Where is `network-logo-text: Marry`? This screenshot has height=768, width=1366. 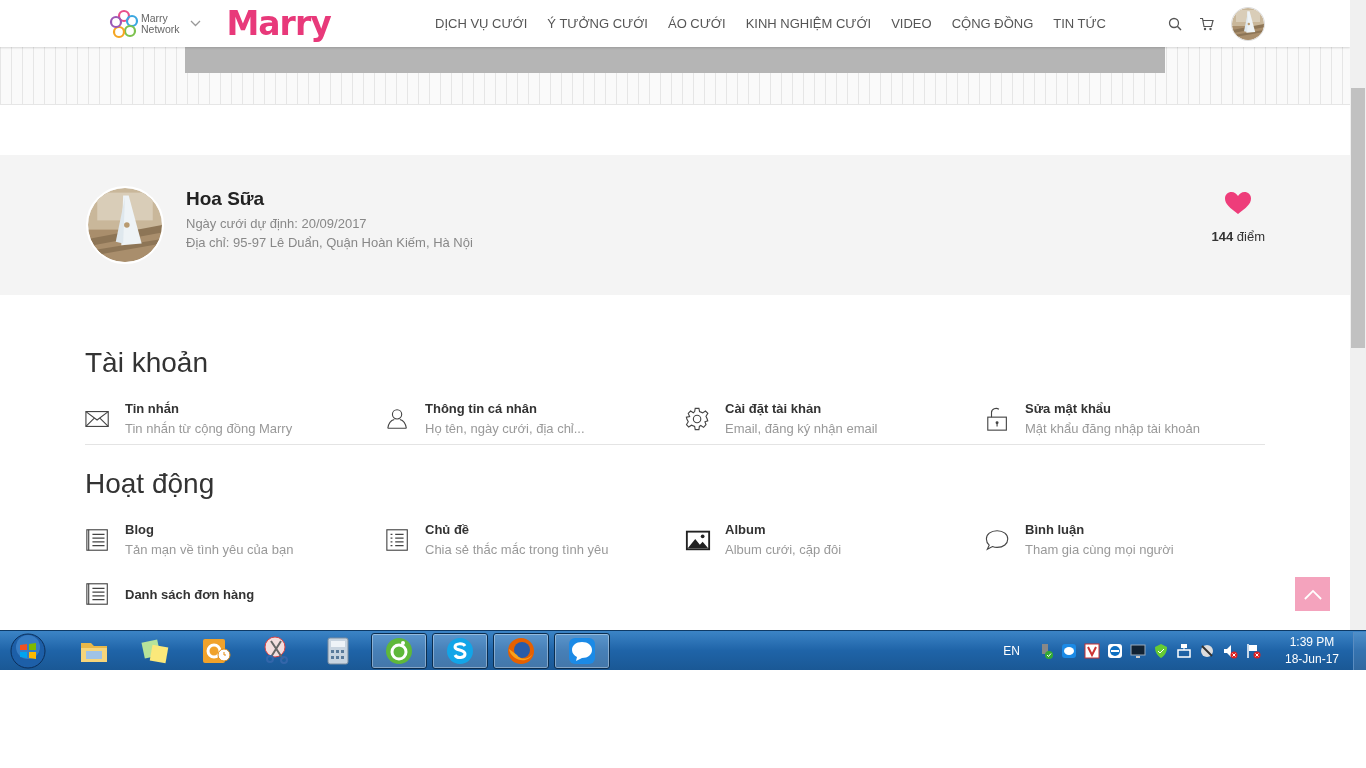
network-logo-text: Marry is located at coordinates (154, 18).